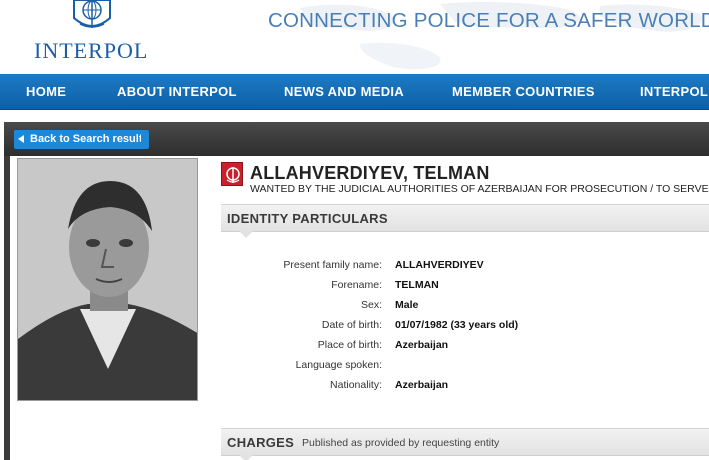 This screenshot has height=460, width=709. I want to click on field-label: Sex:, so click(371, 305).